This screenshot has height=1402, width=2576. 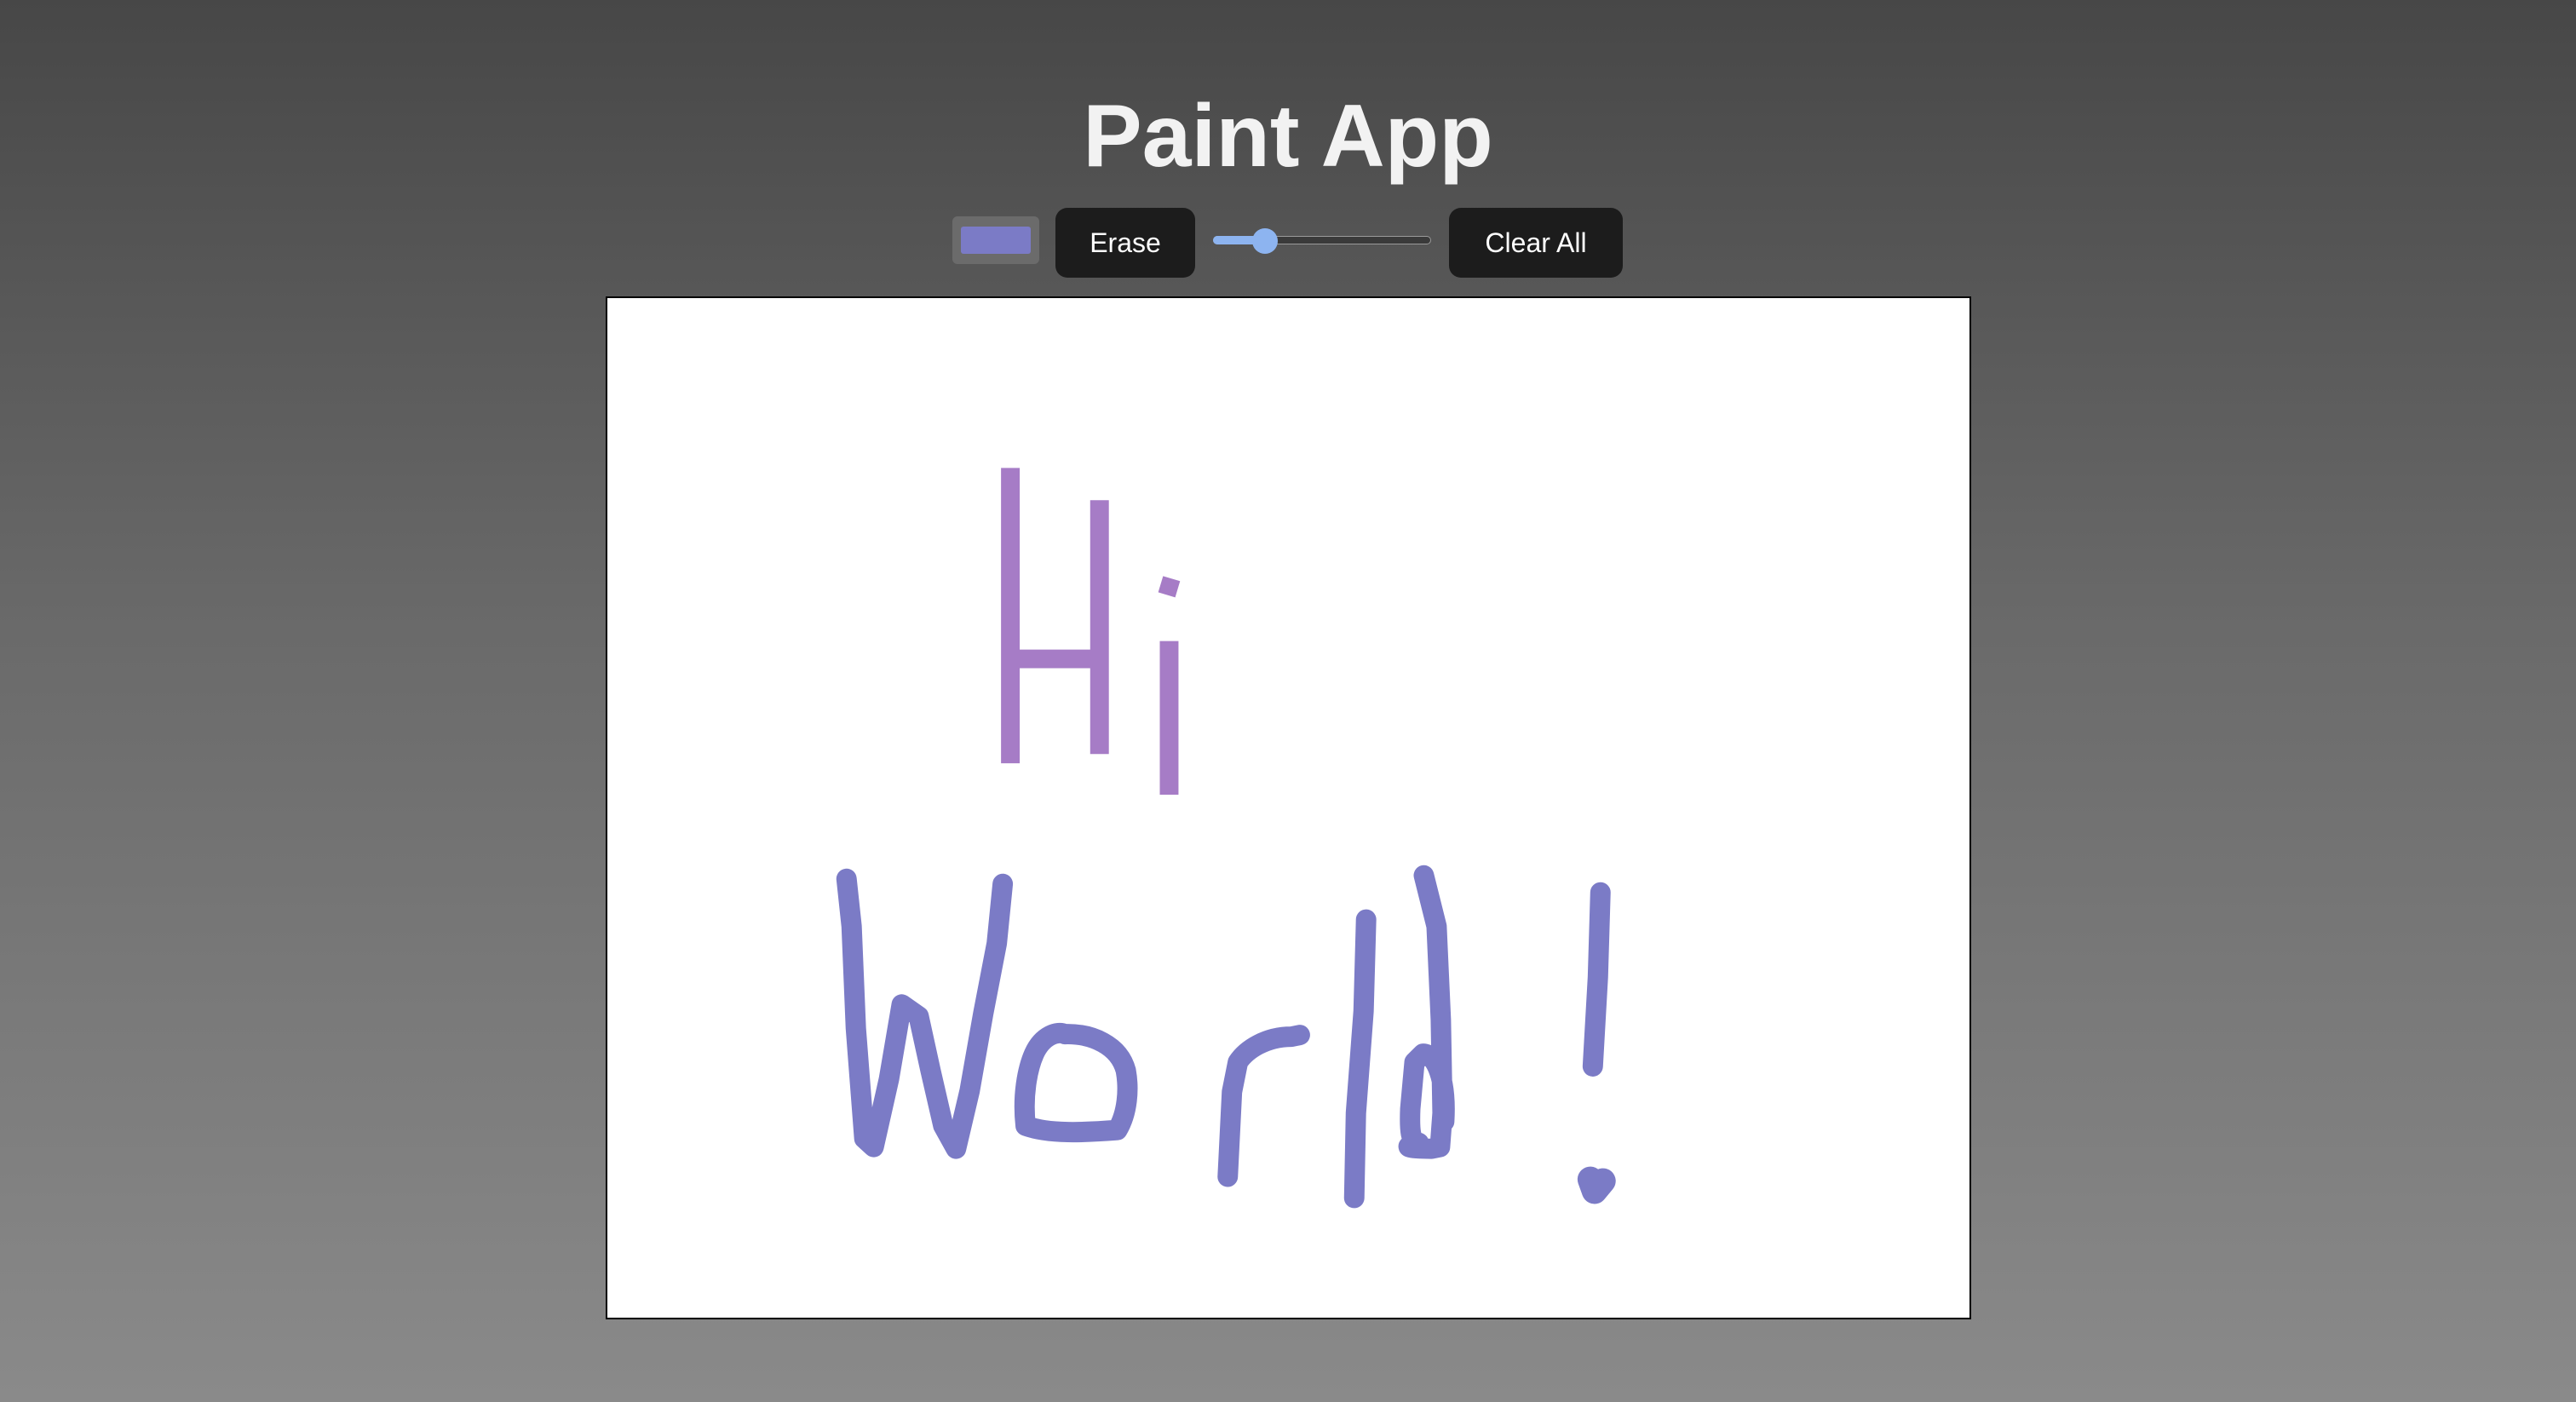 What do you see at coordinates (1125, 243) in the screenshot?
I see `erase-button: Erase` at bounding box center [1125, 243].